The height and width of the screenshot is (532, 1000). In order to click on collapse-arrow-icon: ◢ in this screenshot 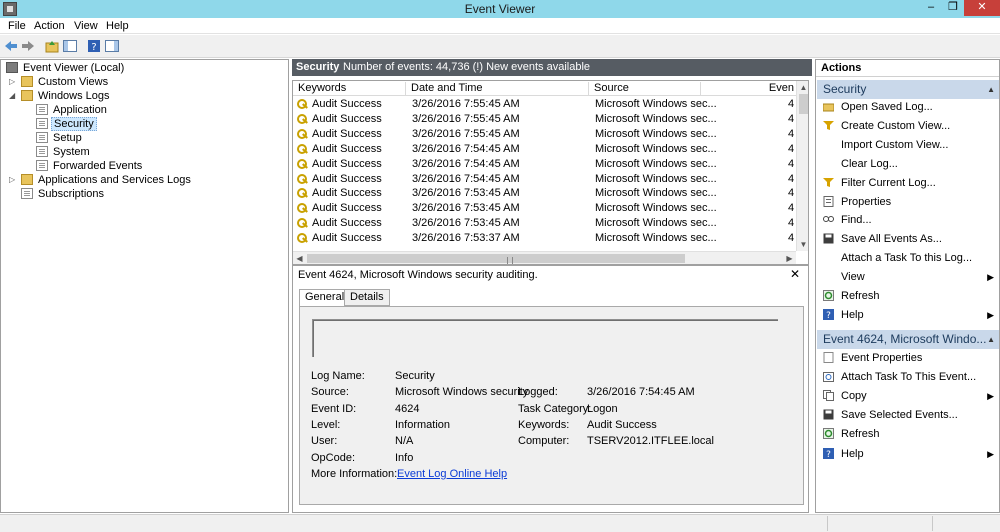, I will do `click(14, 96)`.